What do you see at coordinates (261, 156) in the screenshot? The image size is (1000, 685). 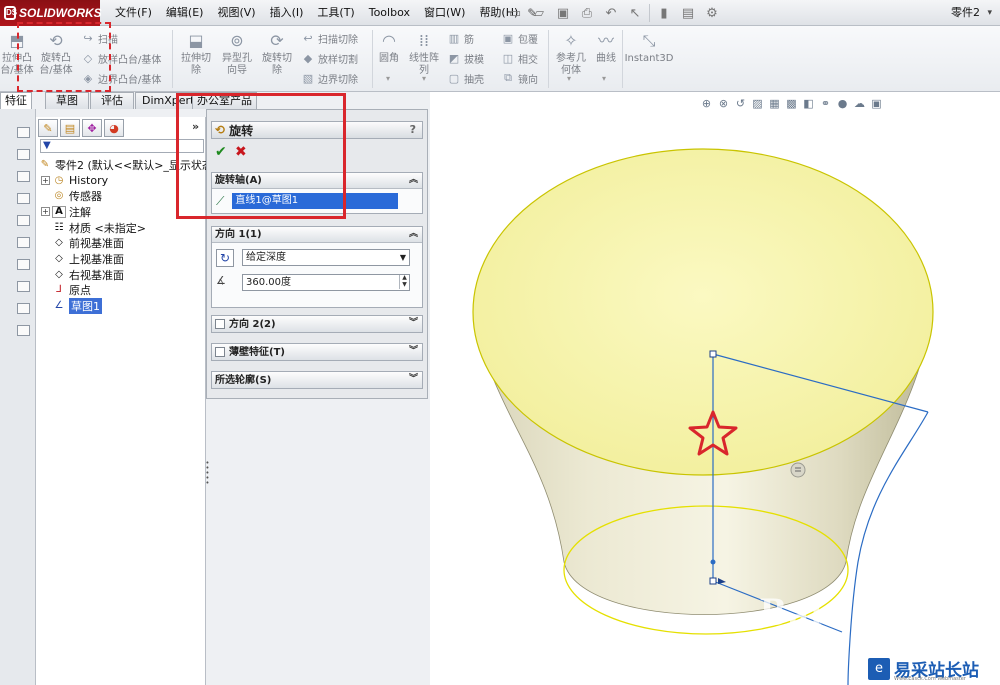 I see `highlight-box-revolve-panel` at bounding box center [261, 156].